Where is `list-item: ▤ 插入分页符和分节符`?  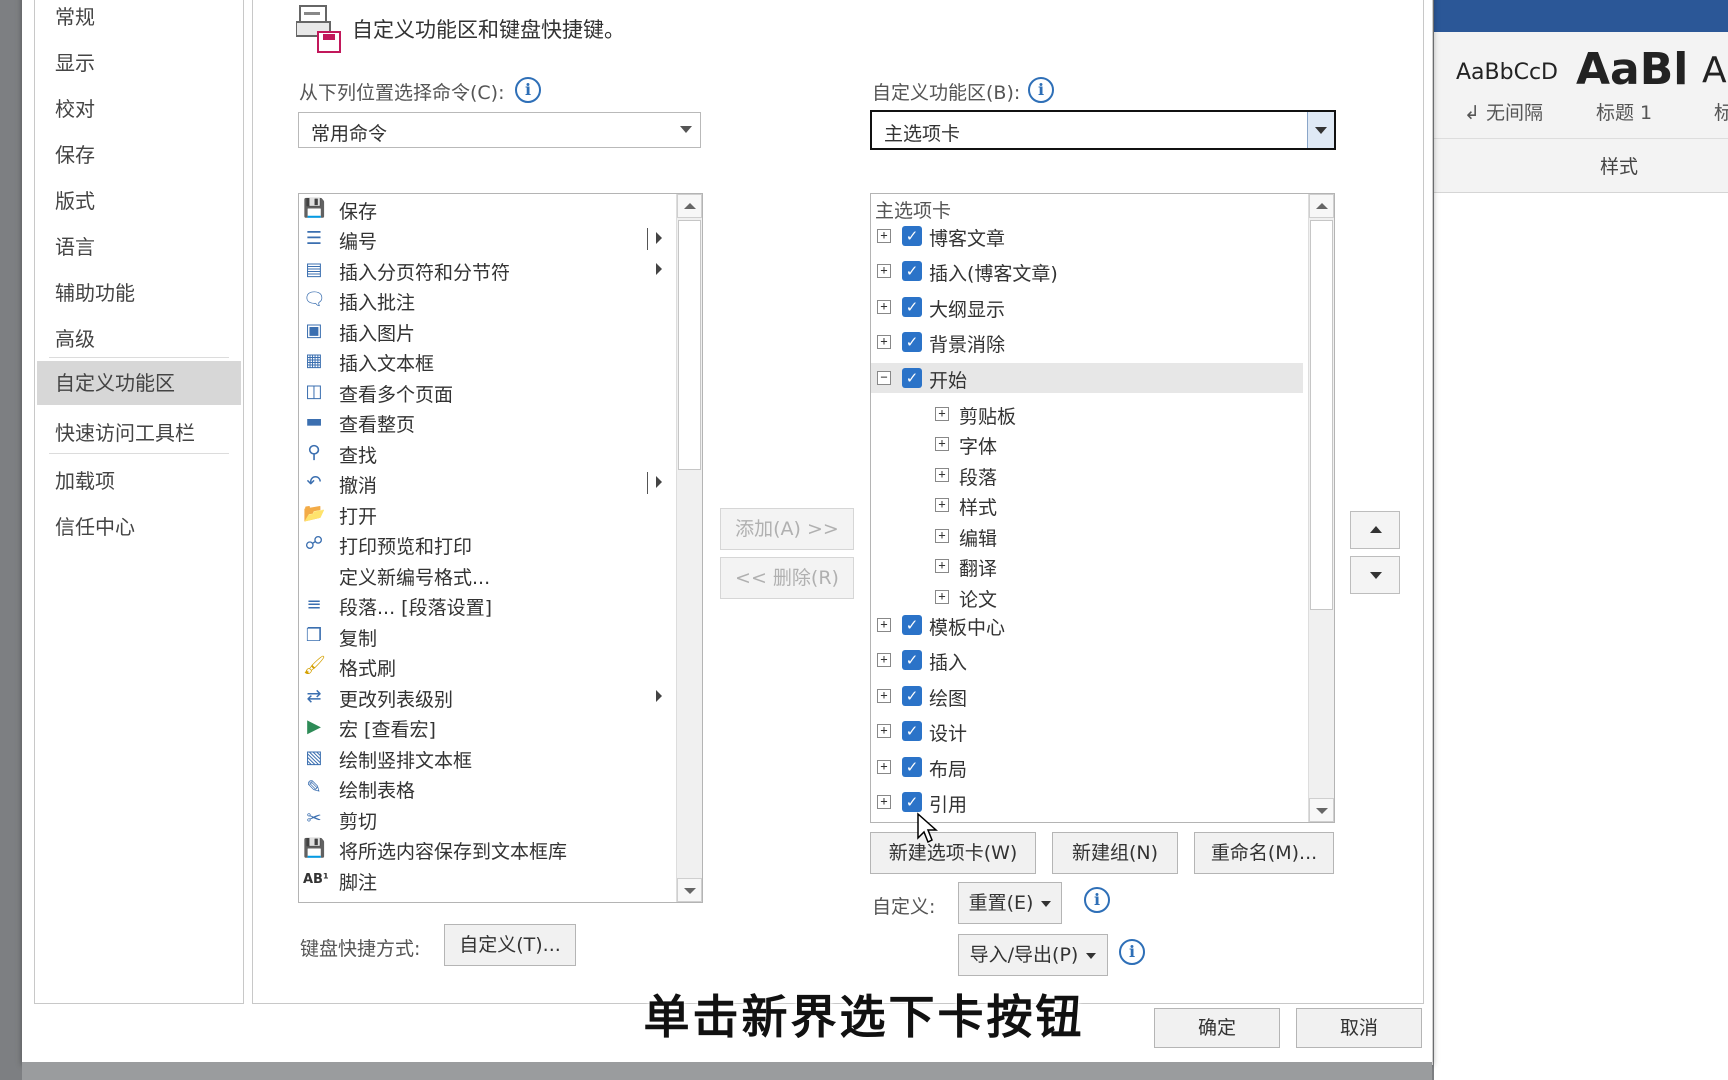 list-item: ▤ 插入分页符和分节符 is located at coordinates (480, 270).